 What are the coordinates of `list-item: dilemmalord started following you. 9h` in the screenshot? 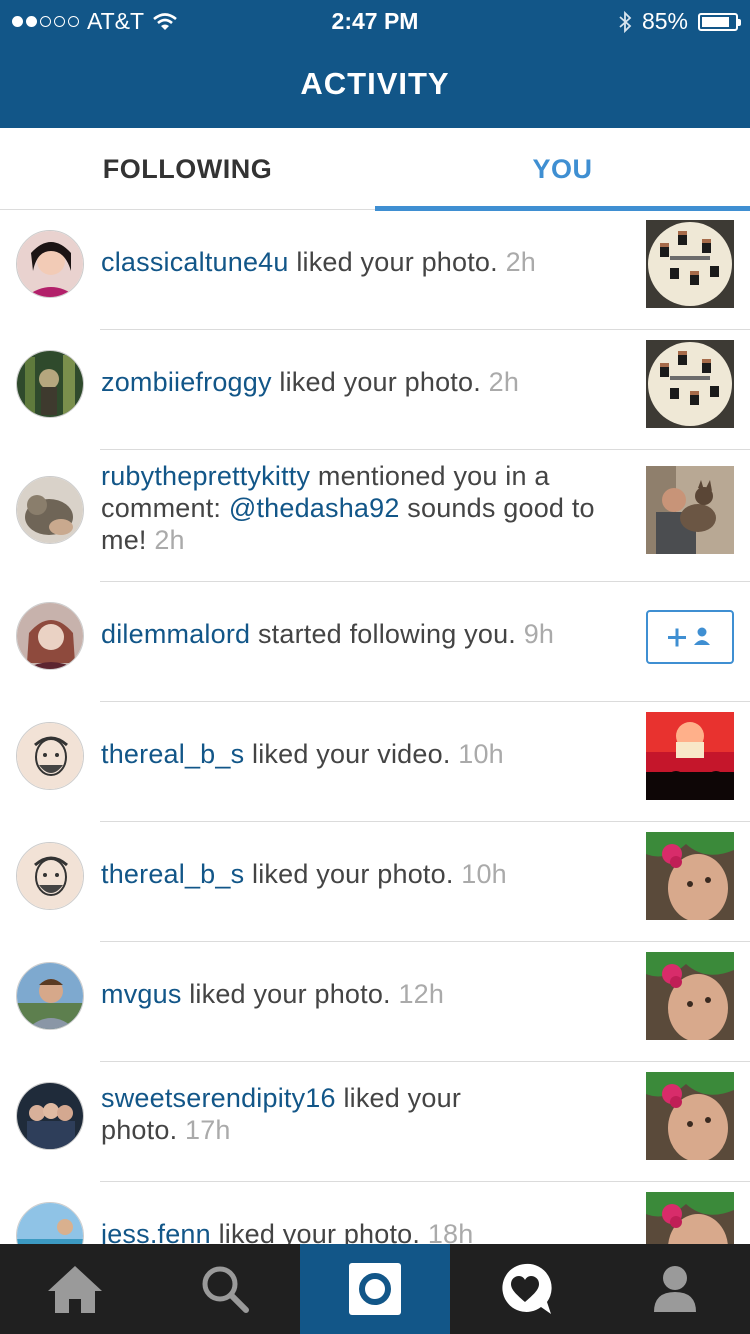 It's located at (375, 642).